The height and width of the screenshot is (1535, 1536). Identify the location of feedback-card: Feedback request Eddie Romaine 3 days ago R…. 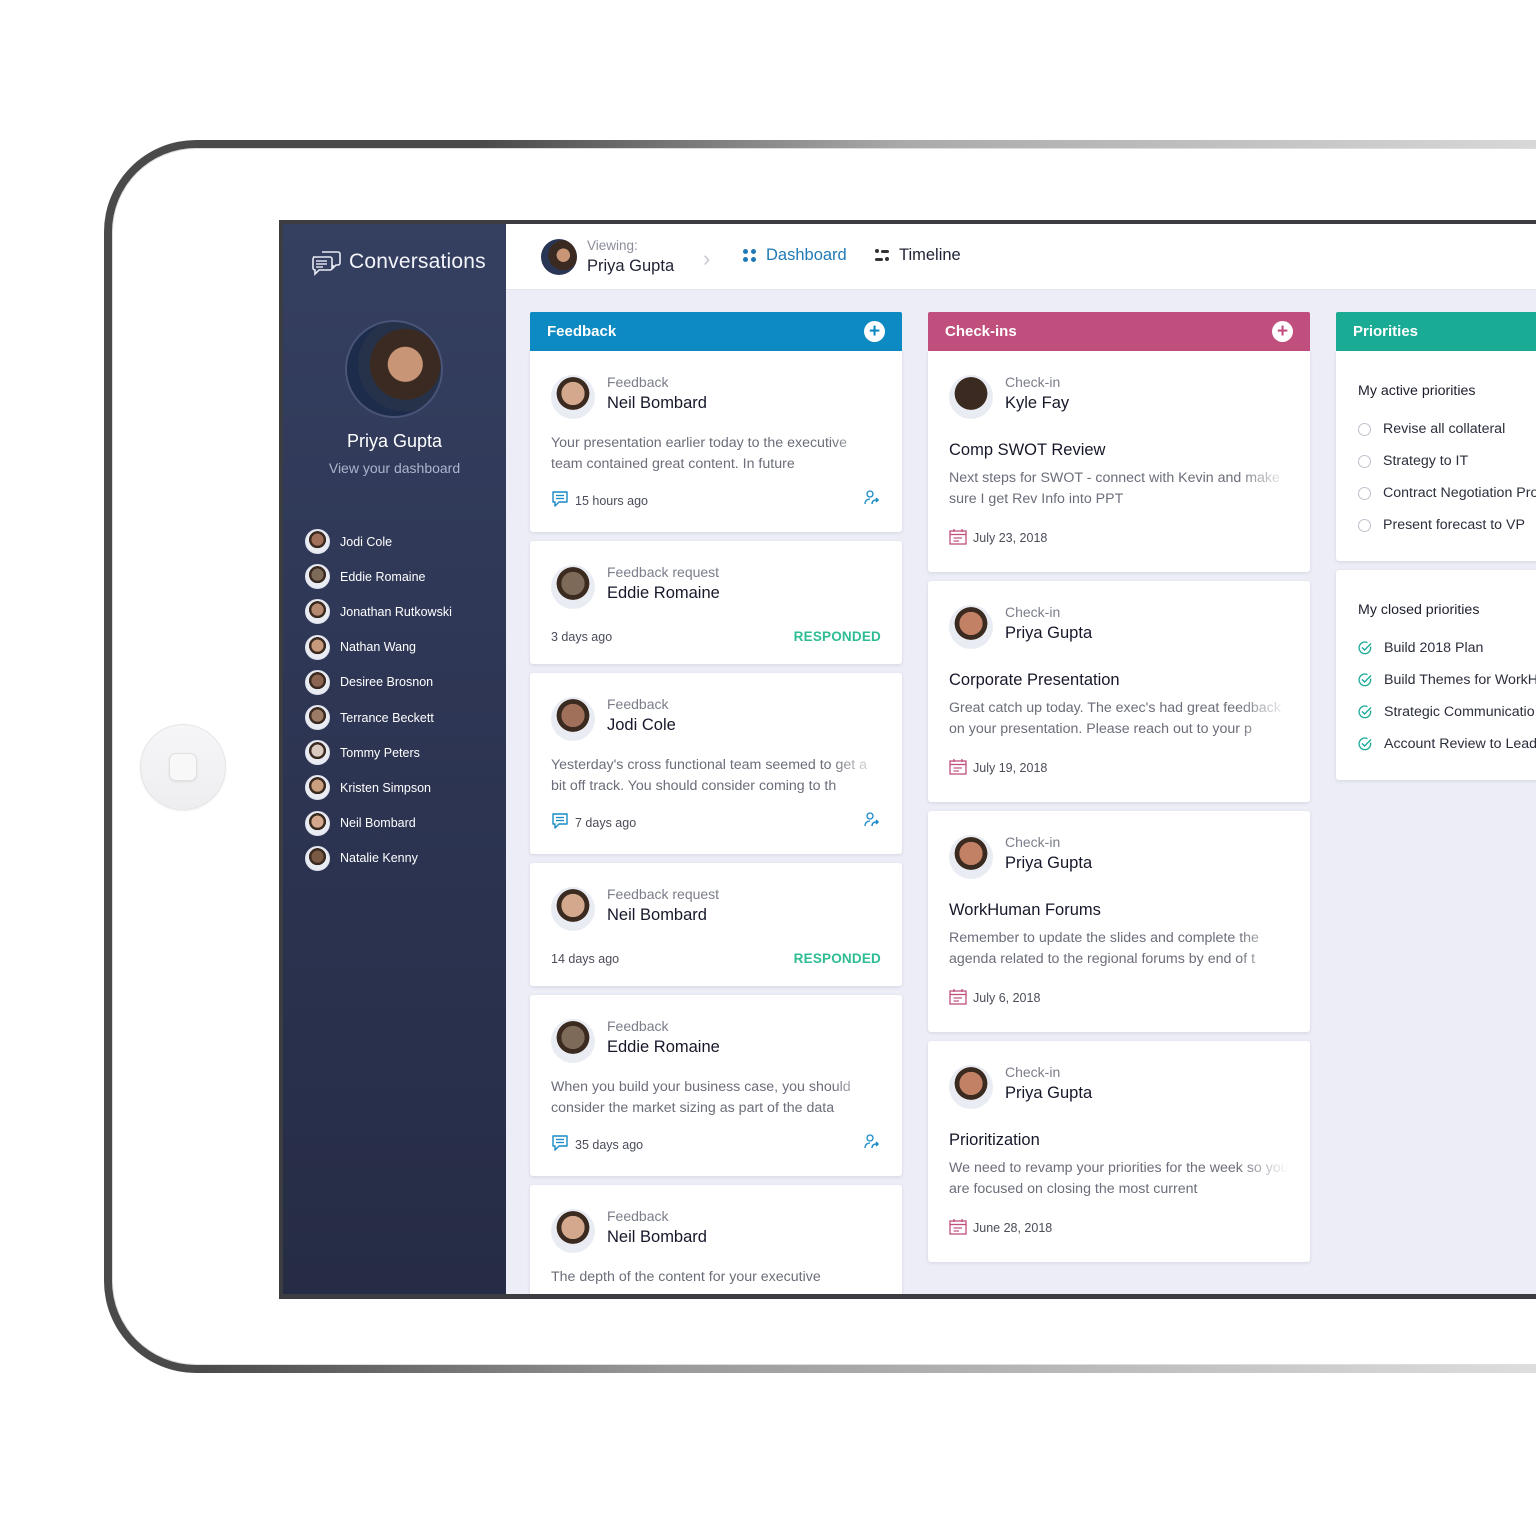
(716, 602).